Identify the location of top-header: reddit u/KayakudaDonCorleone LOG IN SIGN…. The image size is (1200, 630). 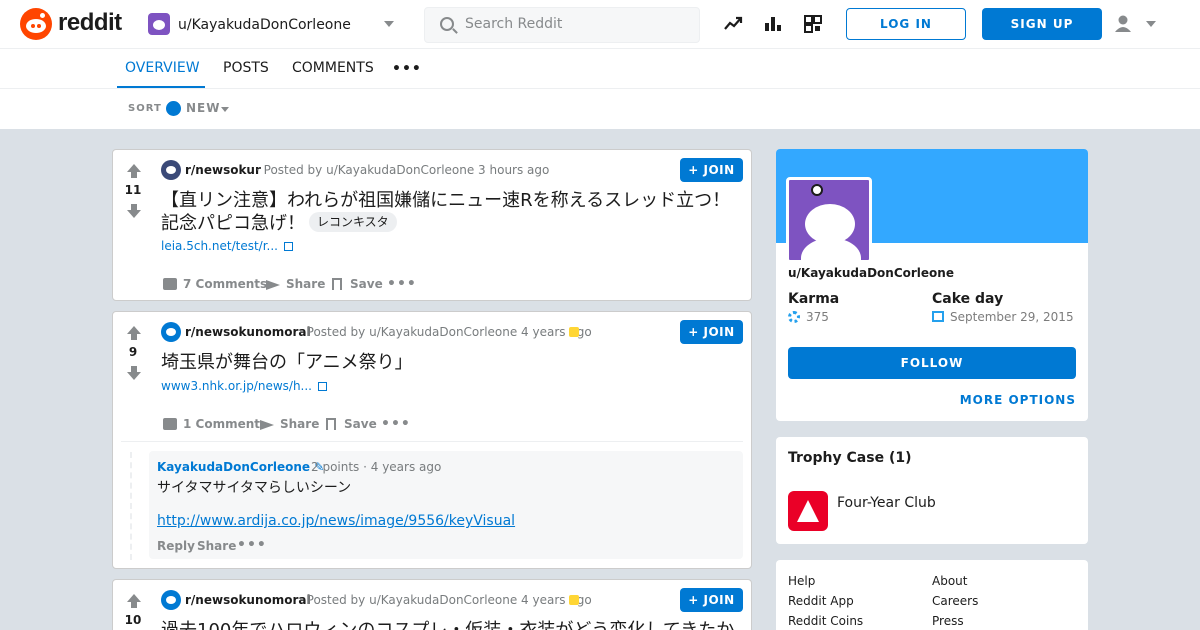
(600, 24).